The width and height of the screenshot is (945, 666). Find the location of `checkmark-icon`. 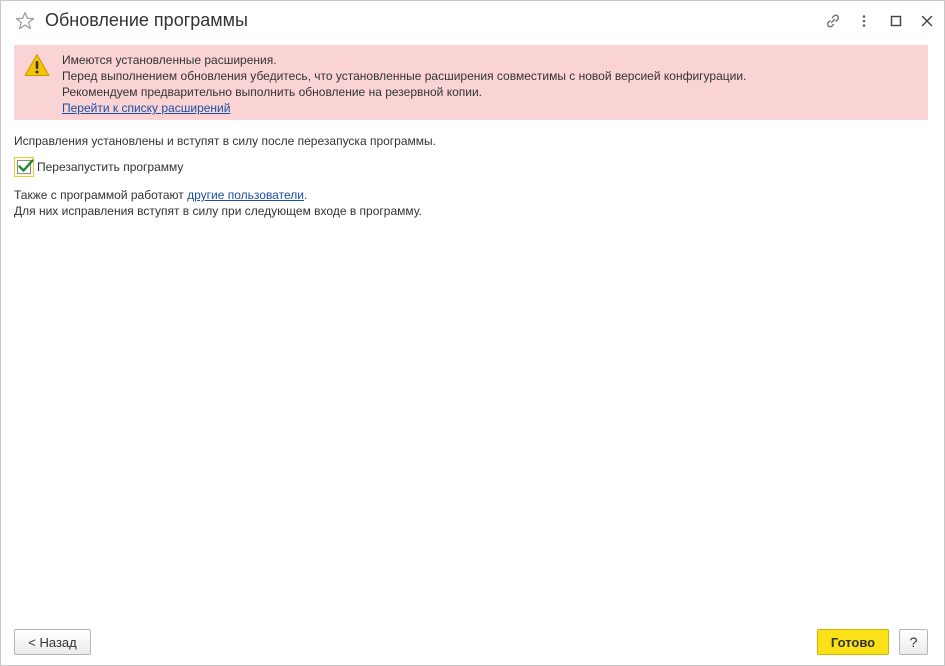

checkmark-icon is located at coordinates (26, 167).